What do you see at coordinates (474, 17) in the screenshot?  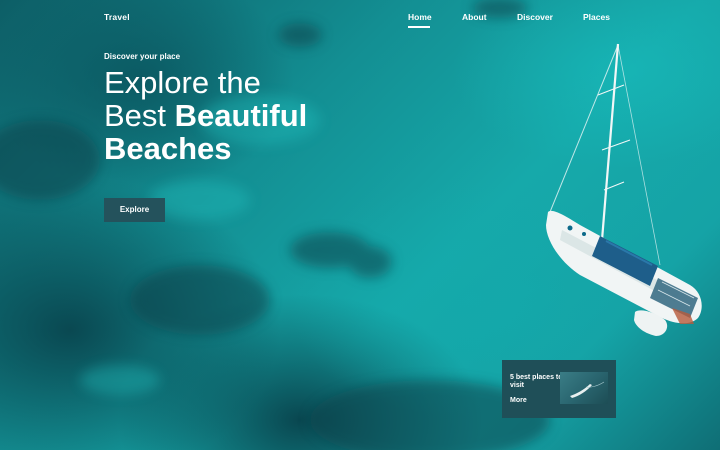 I see `nav-about: About` at bounding box center [474, 17].